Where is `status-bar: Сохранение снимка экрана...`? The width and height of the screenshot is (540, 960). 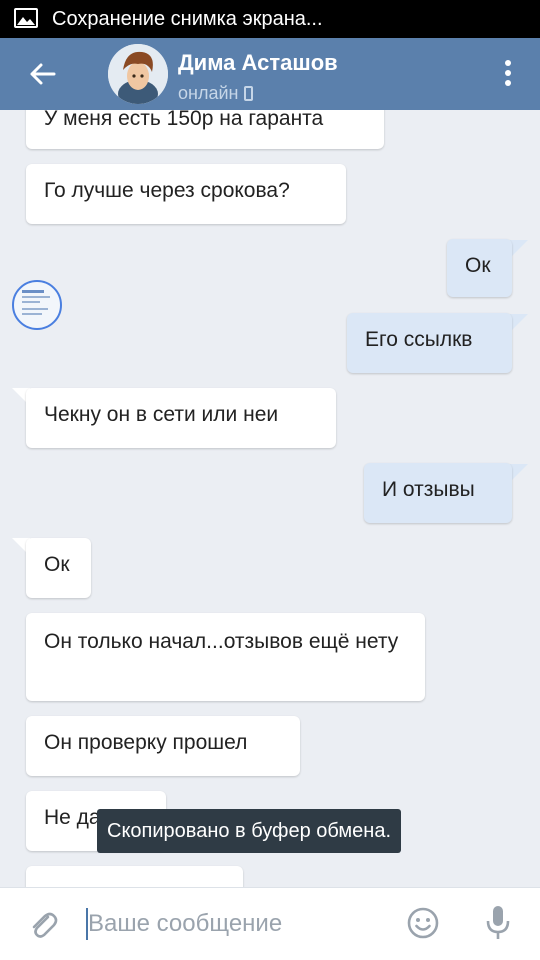 status-bar: Сохранение снимка экрана... is located at coordinates (270, 19).